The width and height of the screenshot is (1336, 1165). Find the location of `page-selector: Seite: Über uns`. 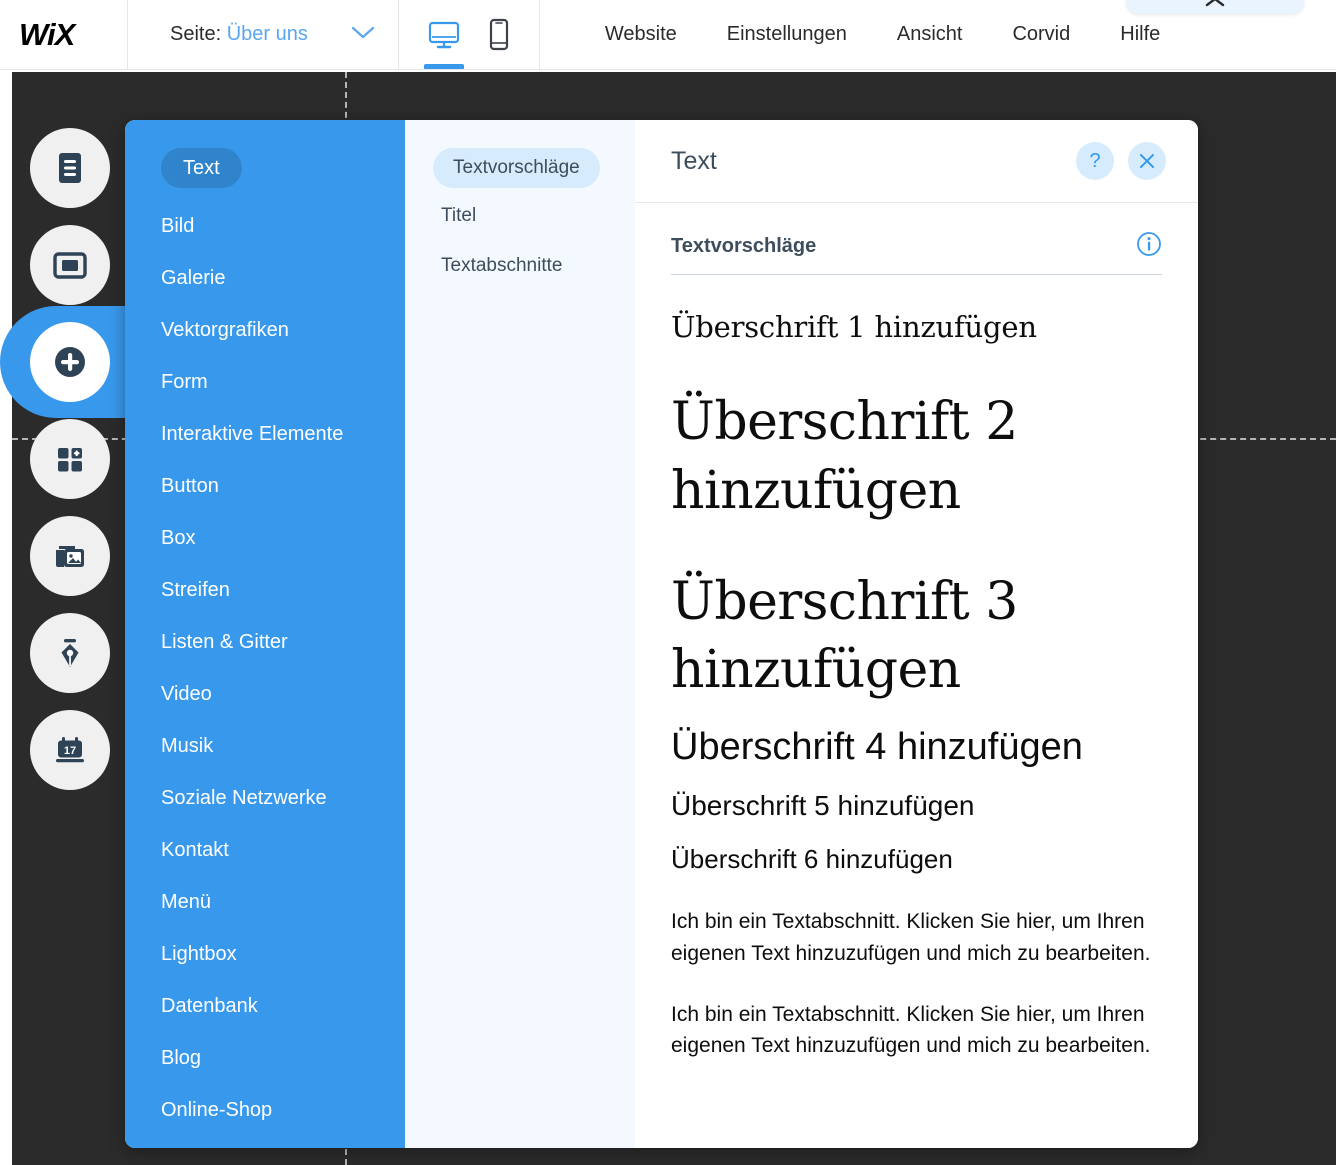

page-selector: Seite: Über uns is located at coordinates (263, 34).